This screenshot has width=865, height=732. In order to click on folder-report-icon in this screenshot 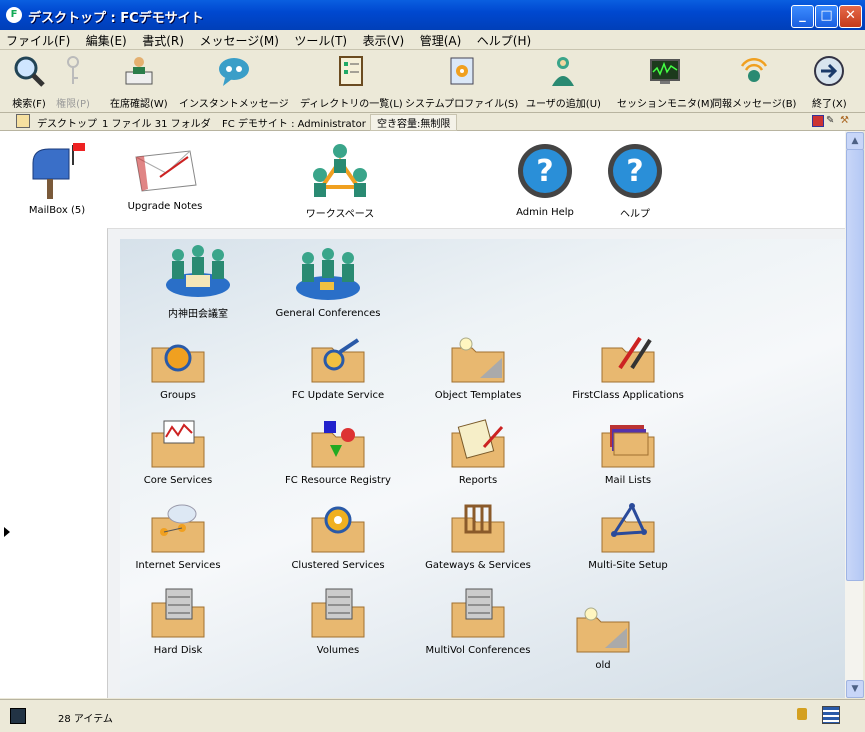, I will do `click(478, 443)`.